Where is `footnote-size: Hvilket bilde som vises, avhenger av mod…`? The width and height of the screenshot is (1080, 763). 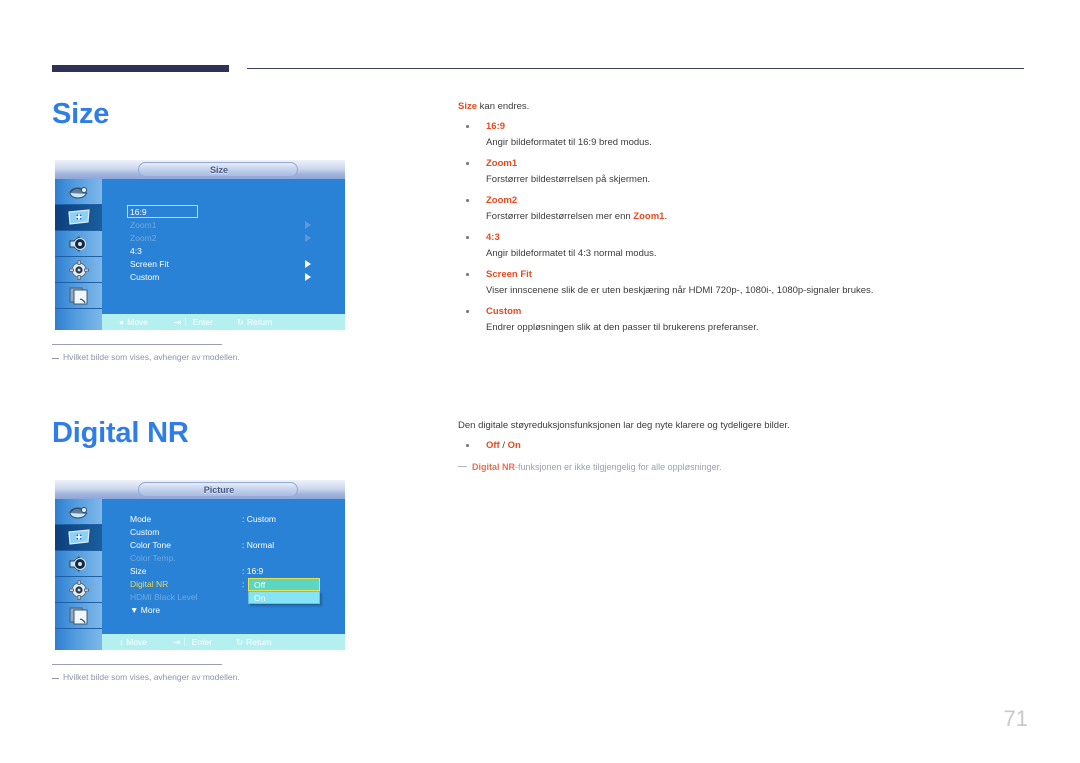
footnote-size: Hvilket bilde som vises, avhenger av mod… is located at coordinates (151, 357).